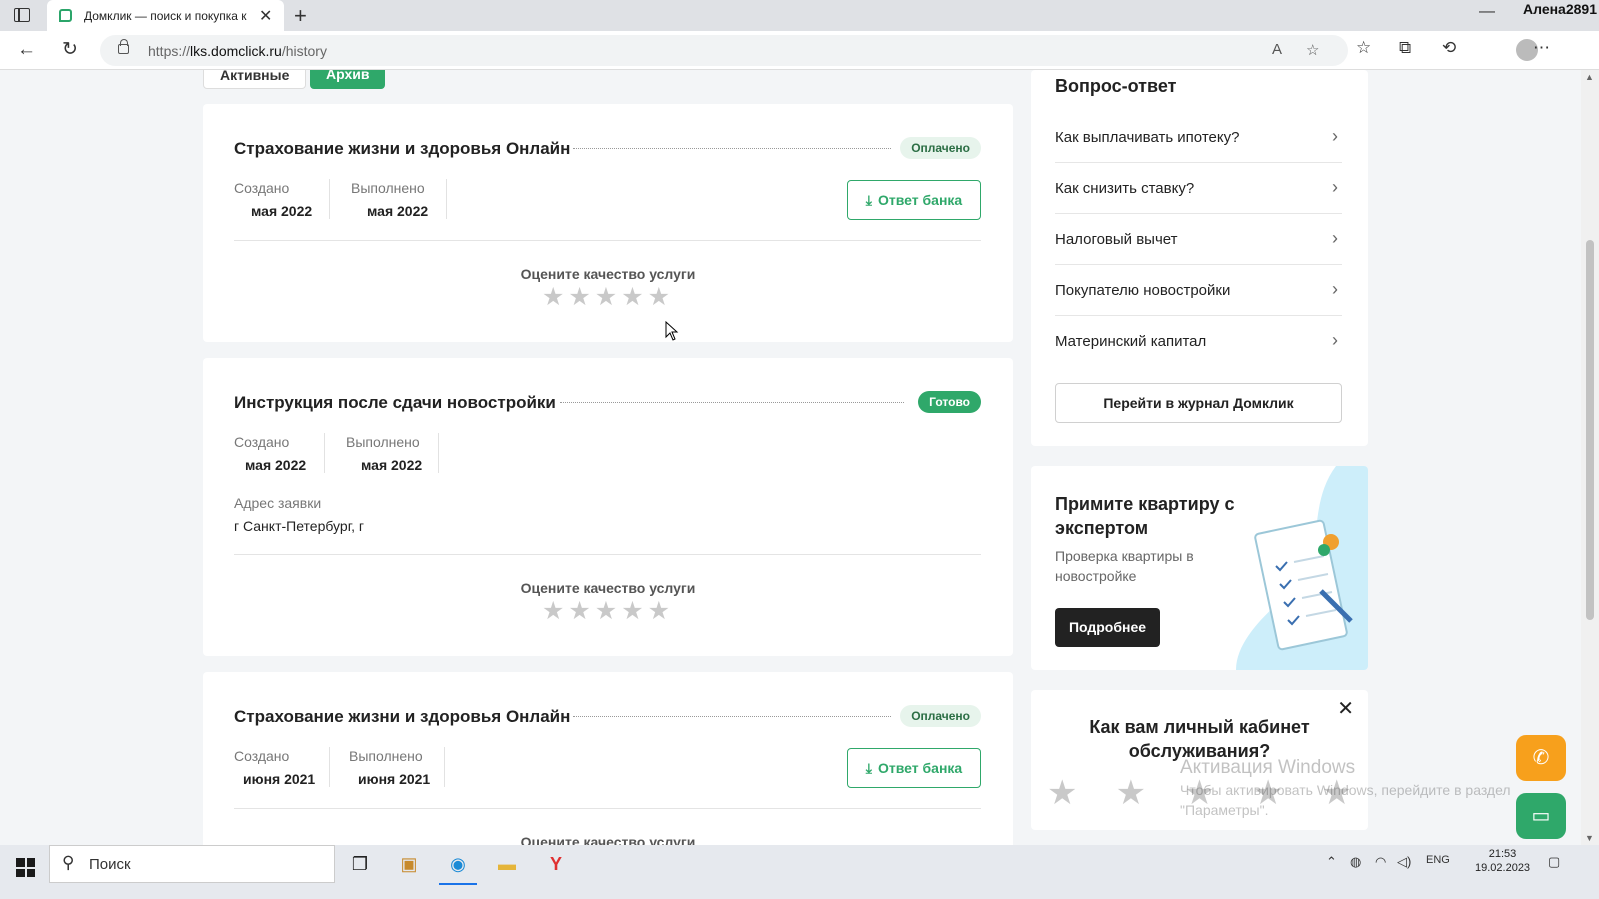 The width and height of the screenshot is (1599, 899). I want to click on survey-rating-stars: ★ ★ ★ ★ ★, so click(1199, 793).